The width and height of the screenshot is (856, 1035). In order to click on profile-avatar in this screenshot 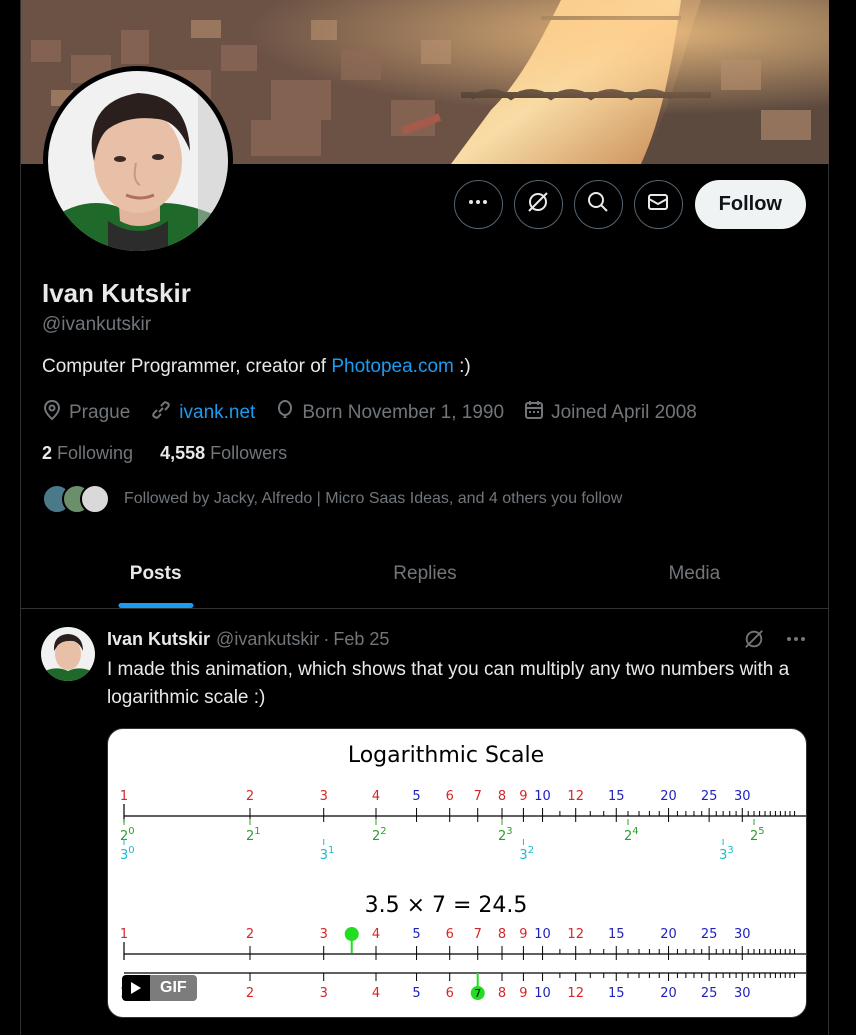, I will do `click(138, 161)`.